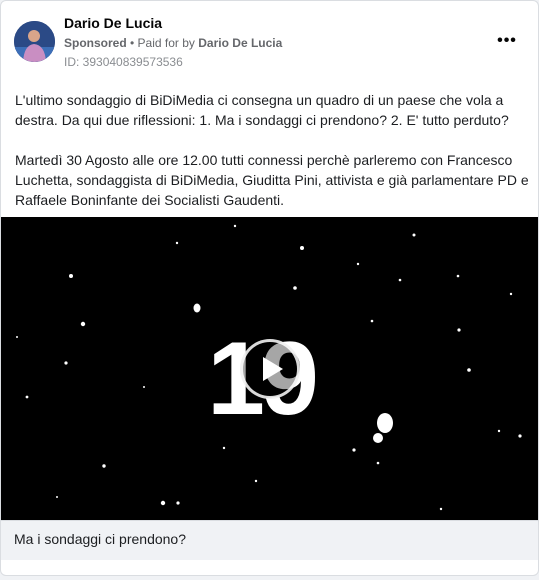 The height and width of the screenshot is (580, 539). Describe the element at coordinates (273, 369) in the screenshot. I see `play-icon` at that location.